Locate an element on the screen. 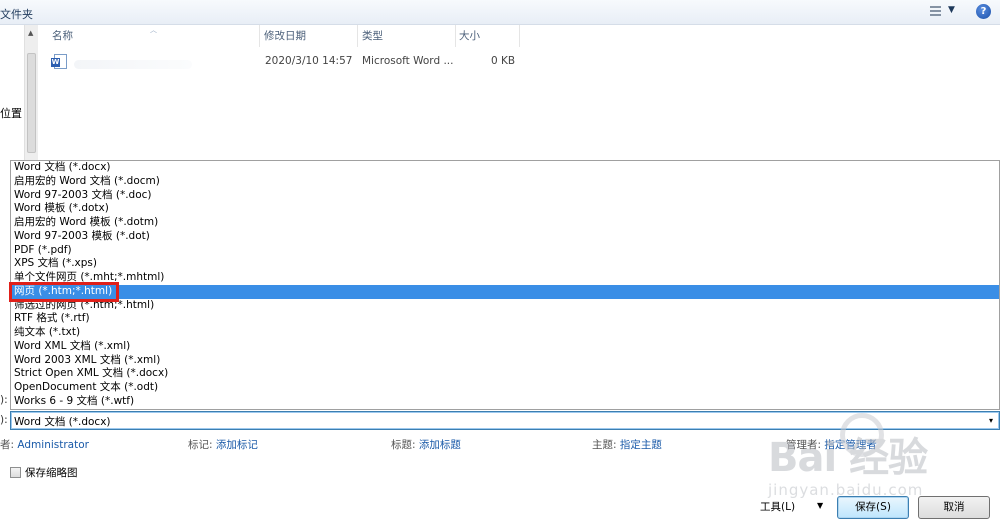  file-size: 0 KB is located at coordinates (503, 61).